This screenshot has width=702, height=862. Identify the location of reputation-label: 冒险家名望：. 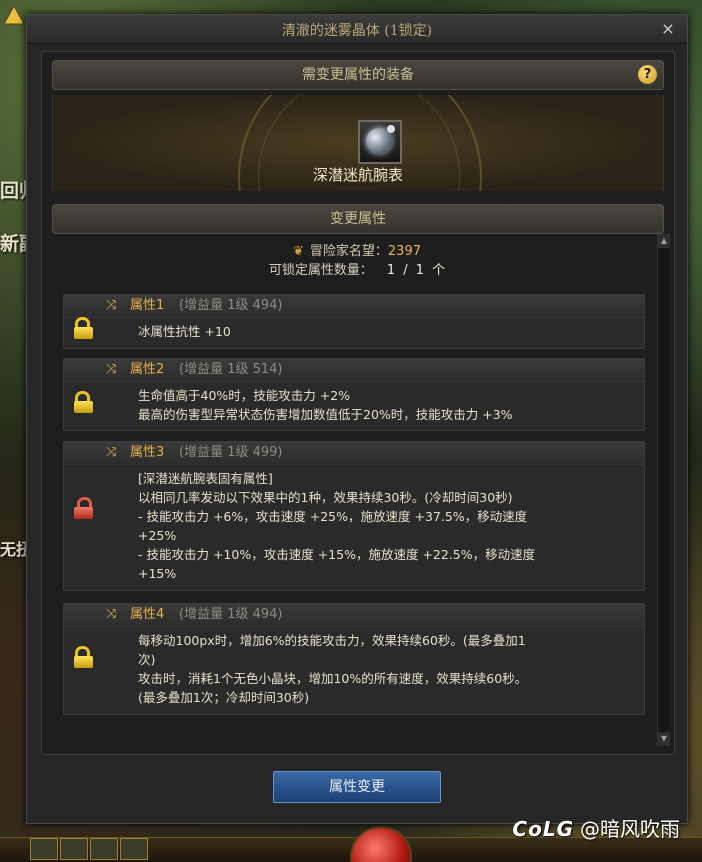
(348, 251).